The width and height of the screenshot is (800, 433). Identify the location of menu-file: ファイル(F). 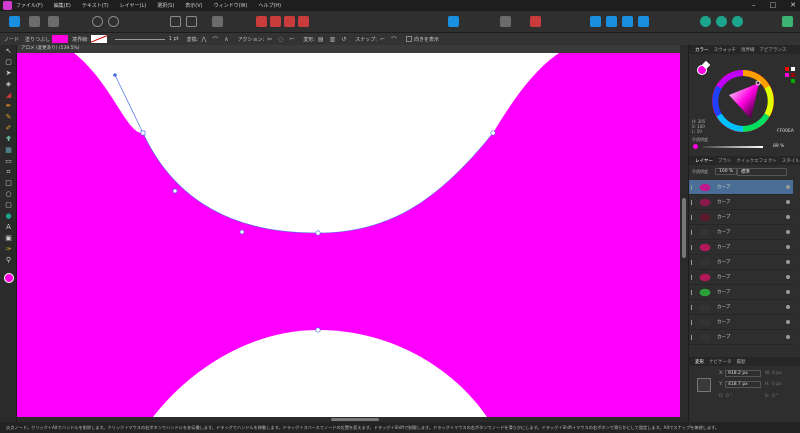
(29, 5).